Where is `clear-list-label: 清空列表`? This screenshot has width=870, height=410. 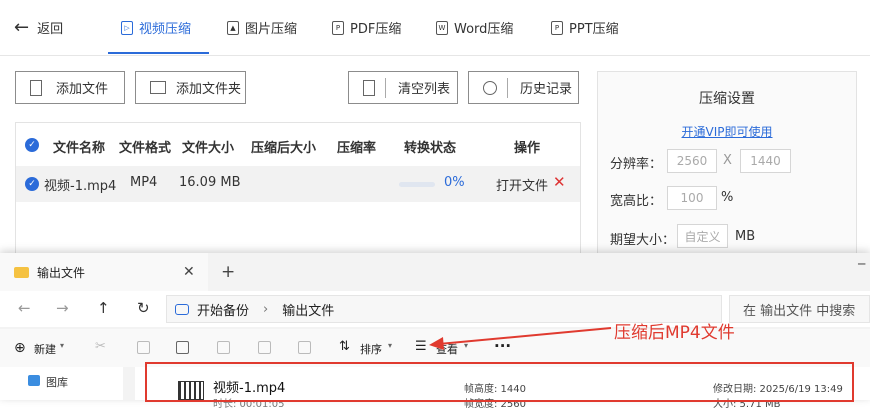 clear-list-label: 清空列表 is located at coordinates (424, 89).